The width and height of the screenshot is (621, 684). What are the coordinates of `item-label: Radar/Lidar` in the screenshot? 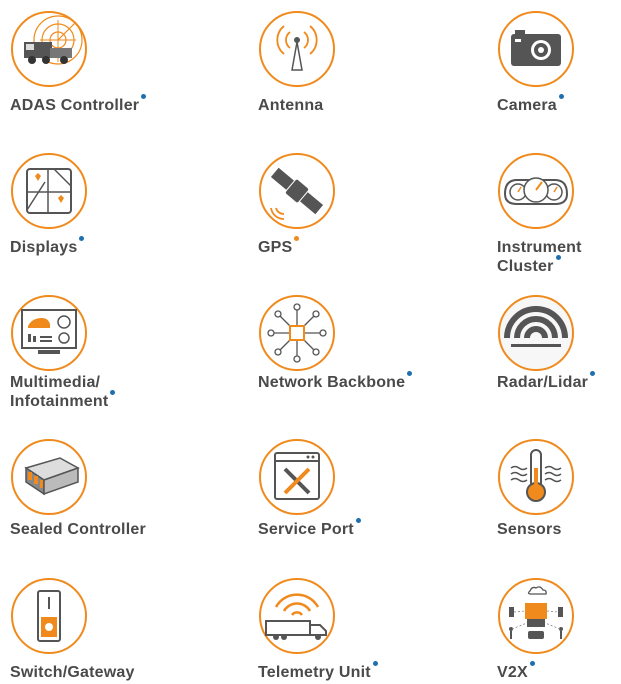 It's located at (546, 381).